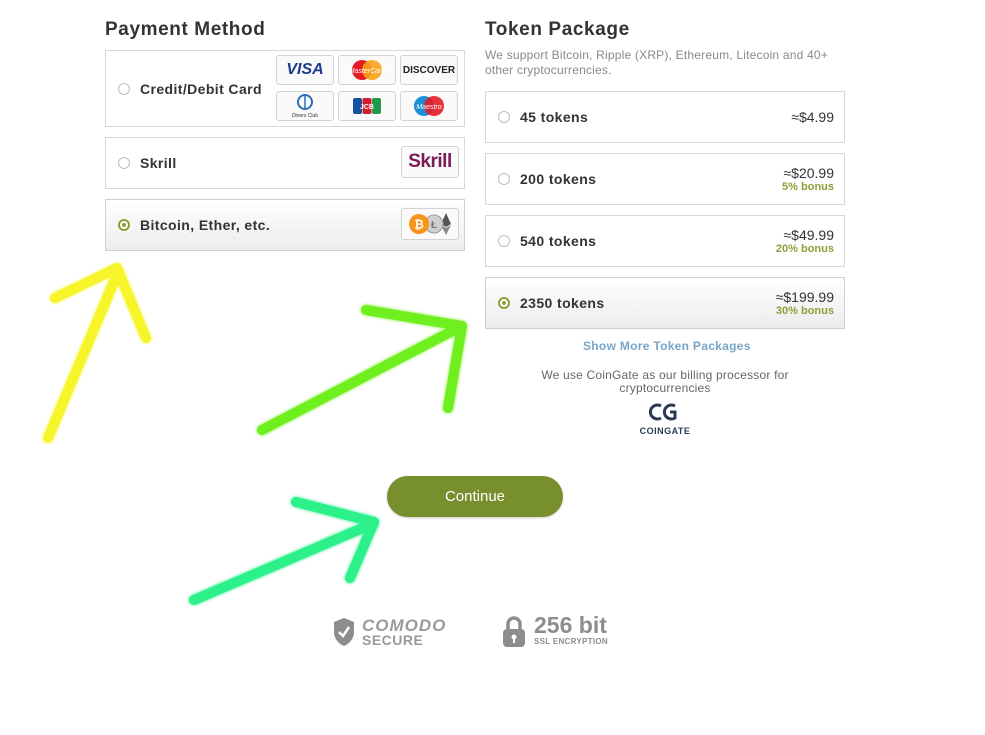  What do you see at coordinates (475, 496) in the screenshot?
I see `continue-button: Continue` at bounding box center [475, 496].